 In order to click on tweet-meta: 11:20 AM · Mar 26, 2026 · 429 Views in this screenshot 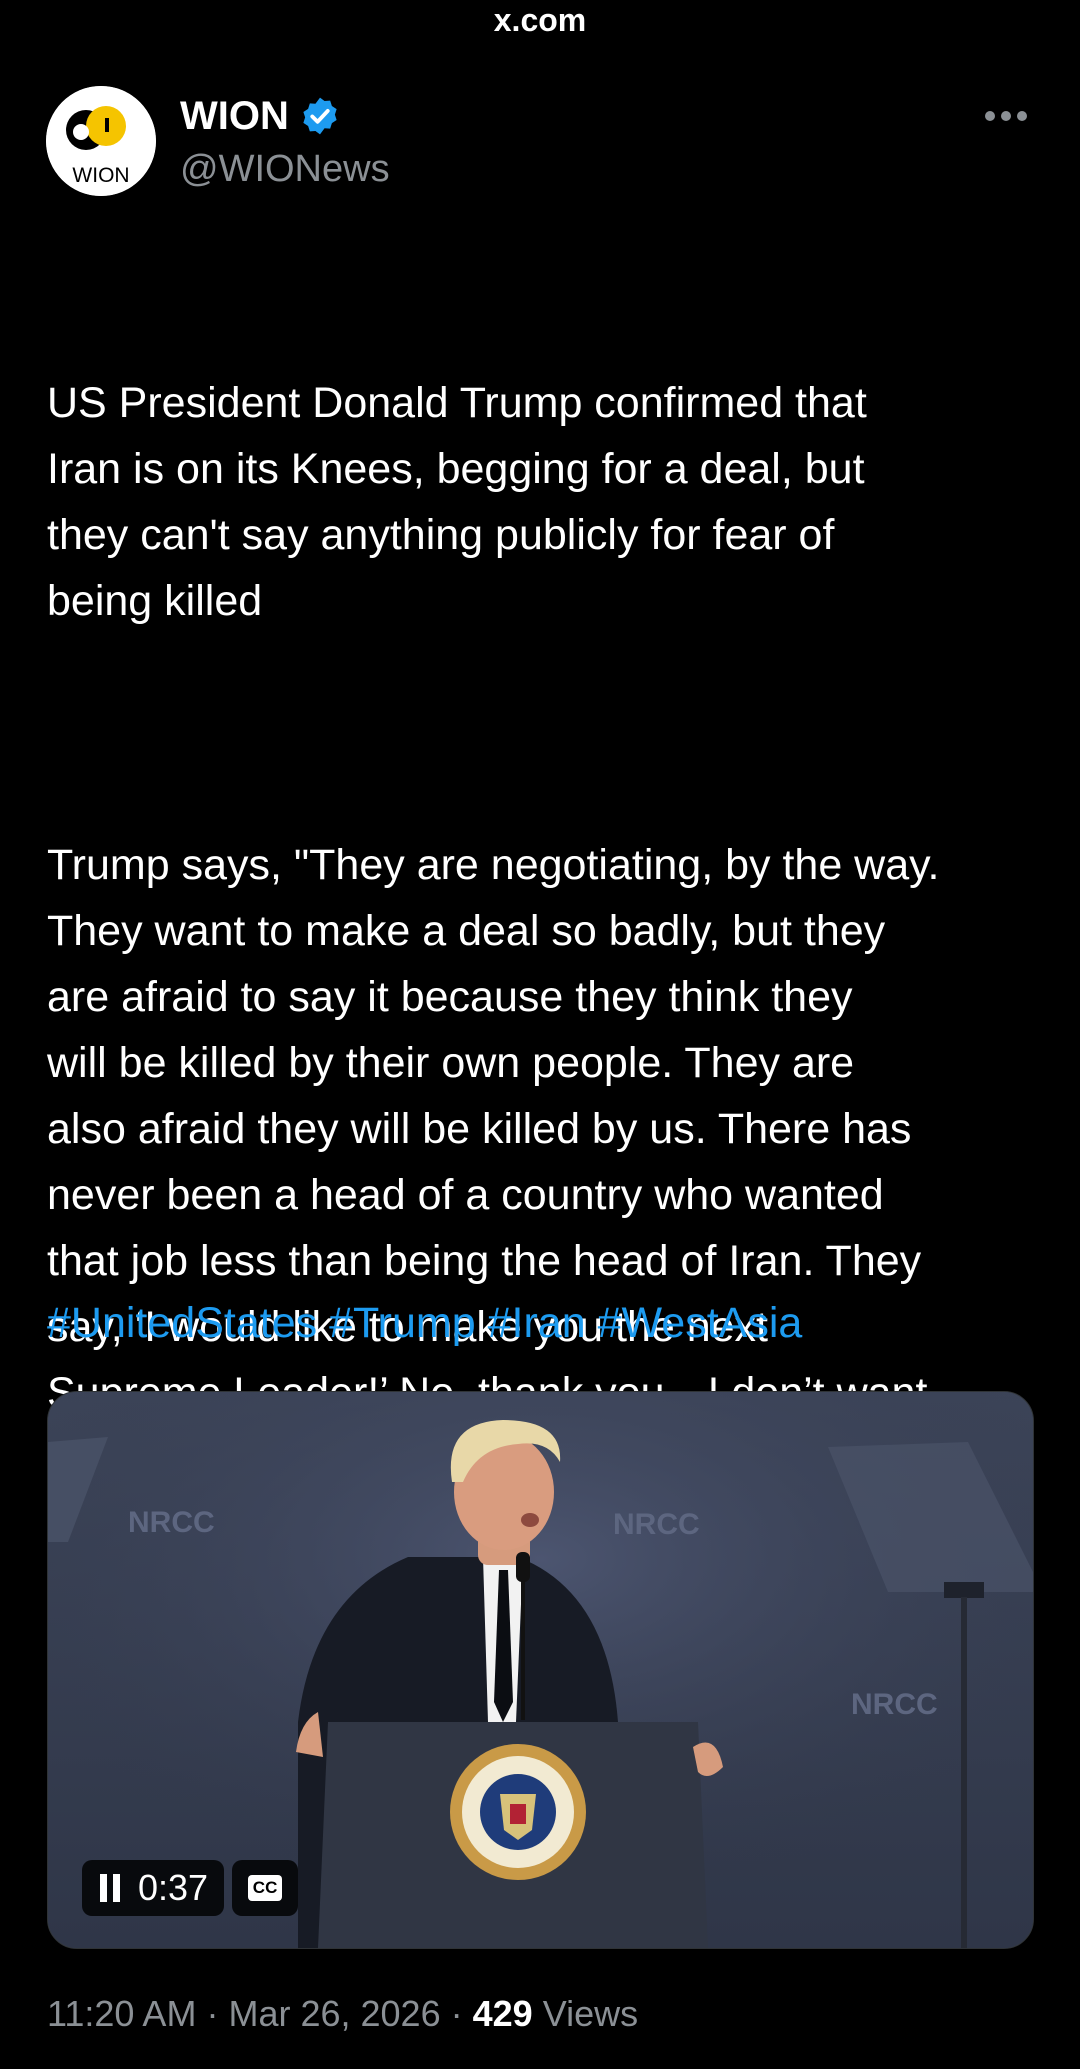, I will do `click(342, 2014)`.